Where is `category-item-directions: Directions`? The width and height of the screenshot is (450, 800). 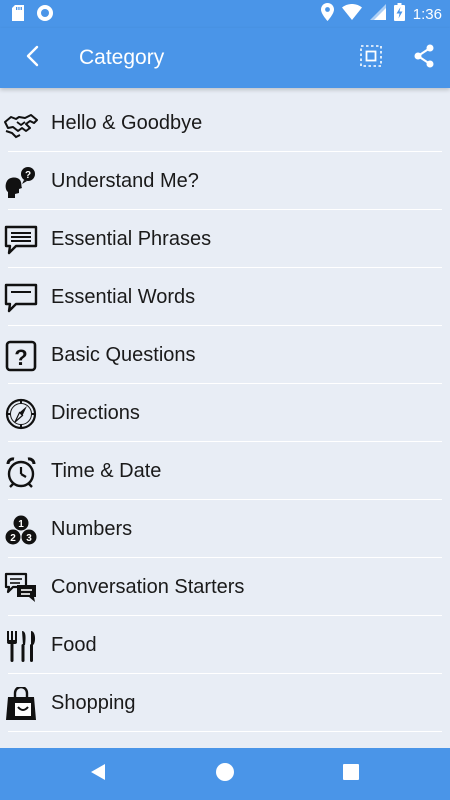 category-item-directions: Directions is located at coordinates (225, 413).